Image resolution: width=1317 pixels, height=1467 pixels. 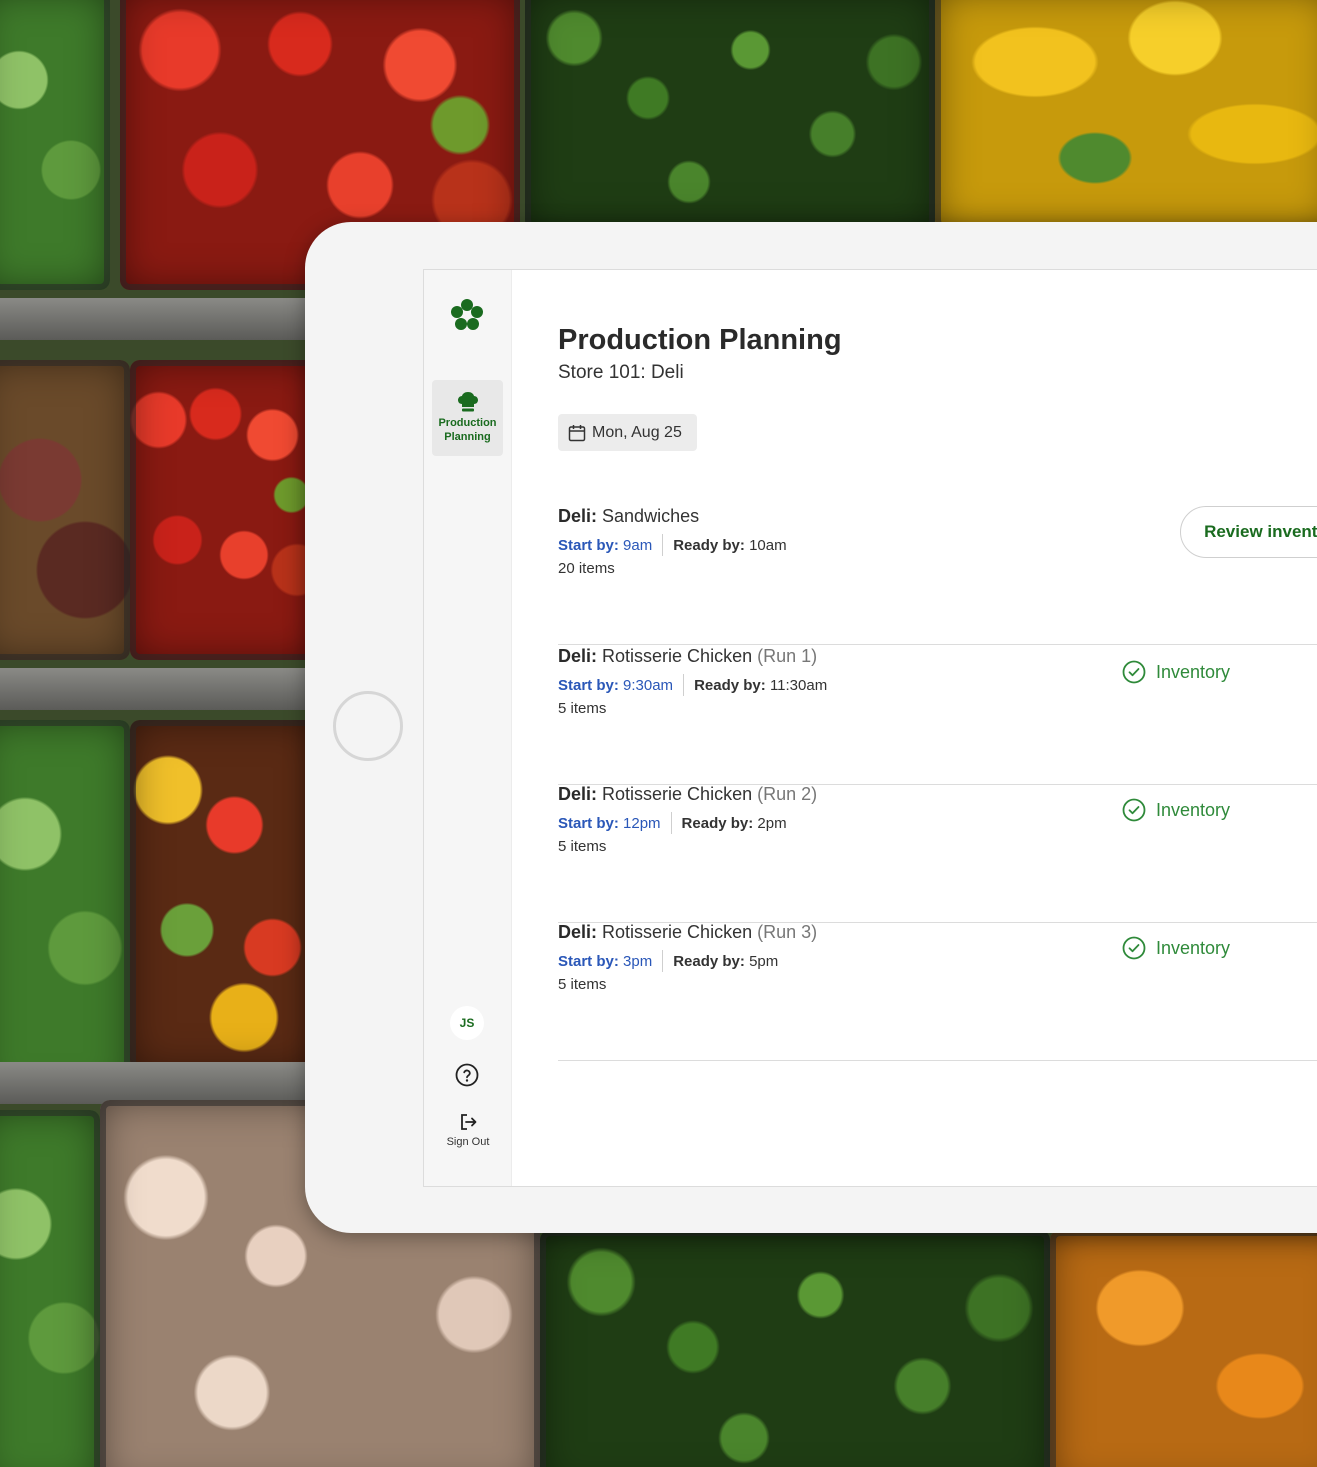 What do you see at coordinates (368, 726) in the screenshot?
I see `tablet-home-button` at bounding box center [368, 726].